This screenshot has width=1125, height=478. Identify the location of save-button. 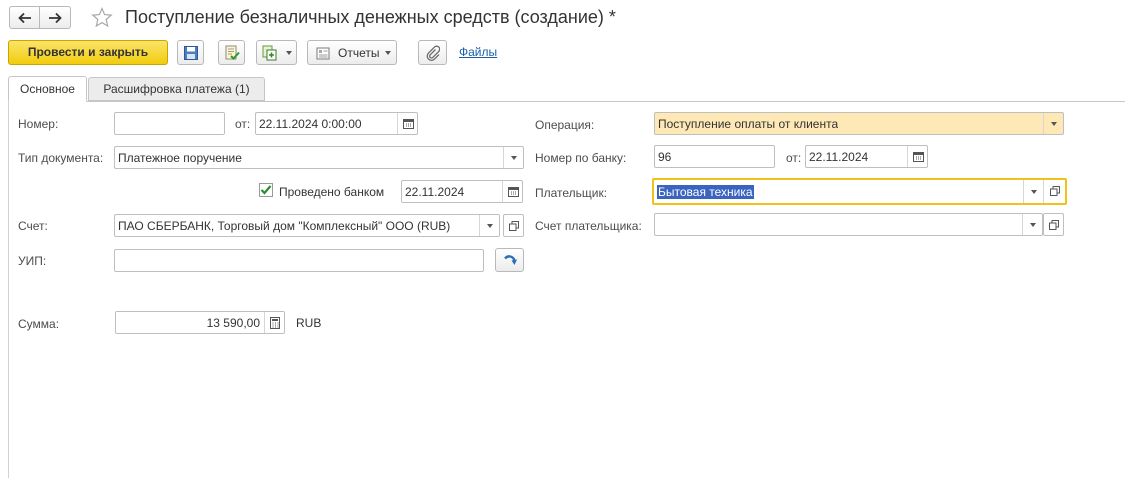
(190, 52).